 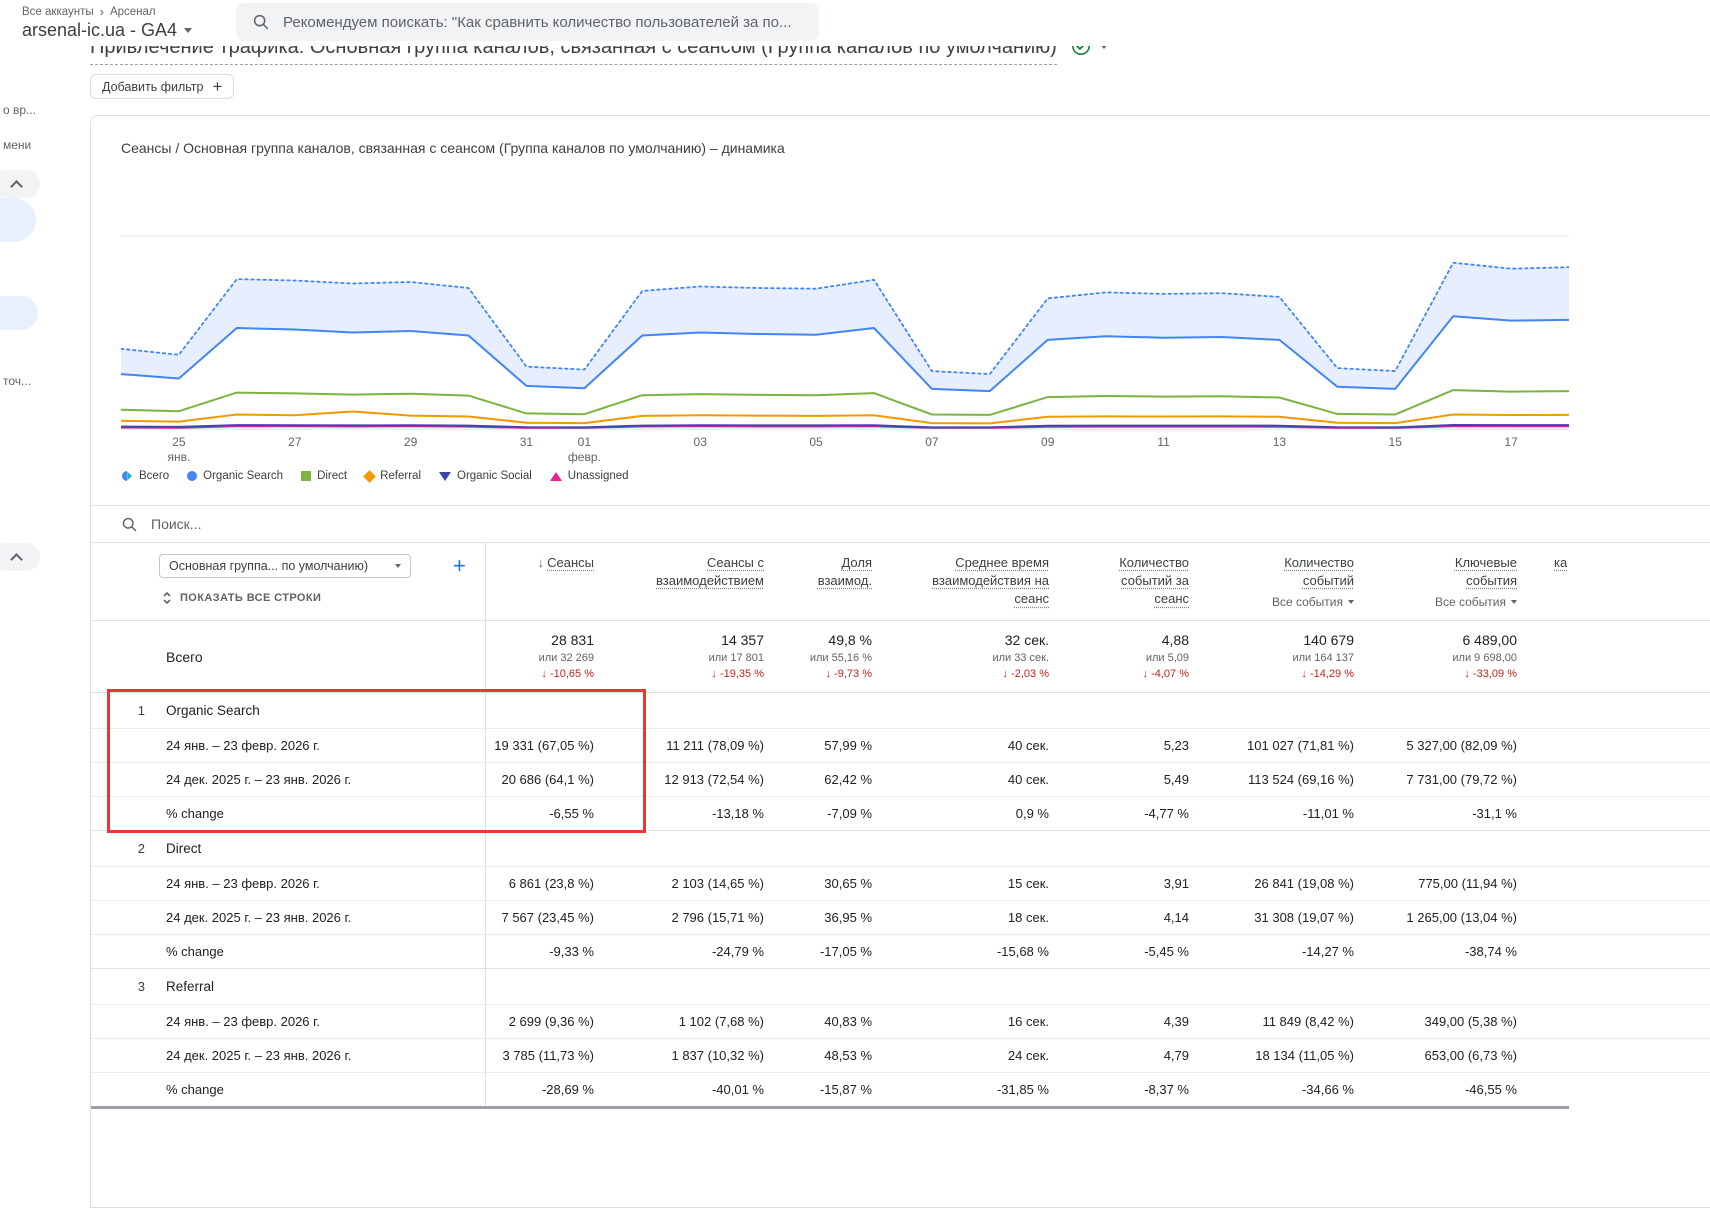 What do you see at coordinates (816, 442) in the screenshot?
I see `x-axis-tick: 05` at bounding box center [816, 442].